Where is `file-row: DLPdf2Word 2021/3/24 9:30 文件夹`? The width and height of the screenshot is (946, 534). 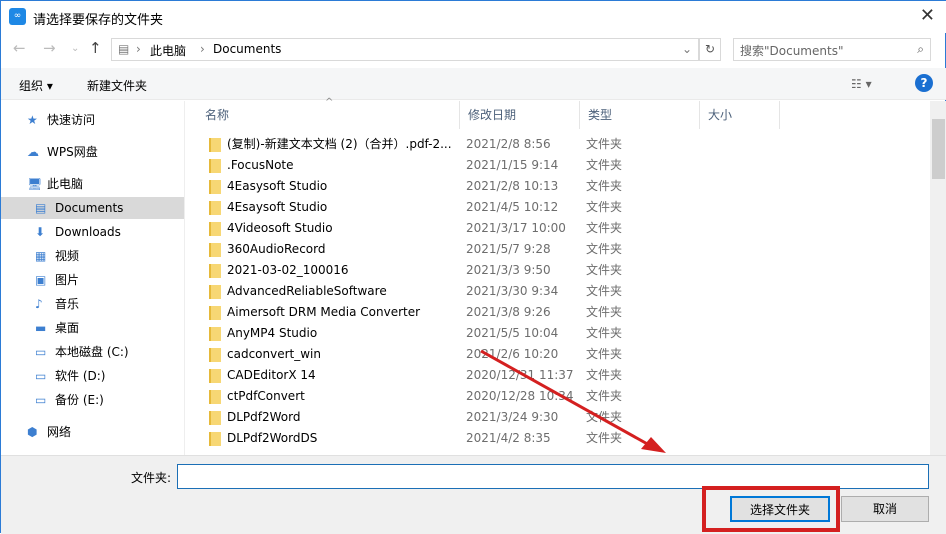 file-row: DLPdf2Word 2021/3/24 9:30 文件夹 is located at coordinates (563, 417).